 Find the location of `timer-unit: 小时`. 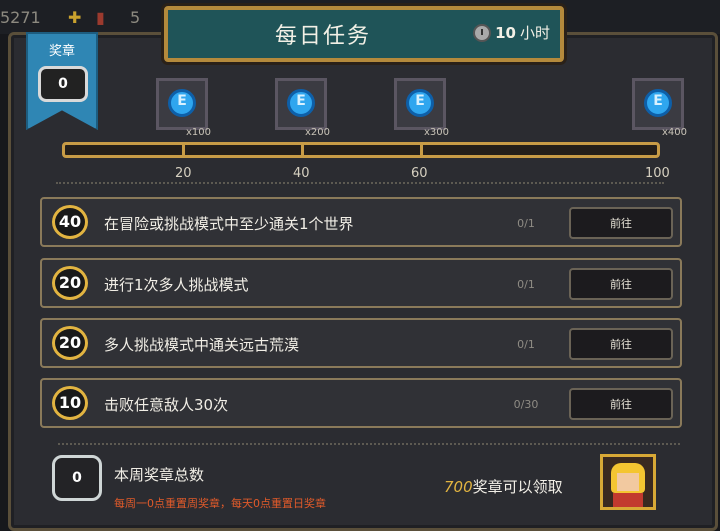

timer-unit: 小时 is located at coordinates (534, 33).